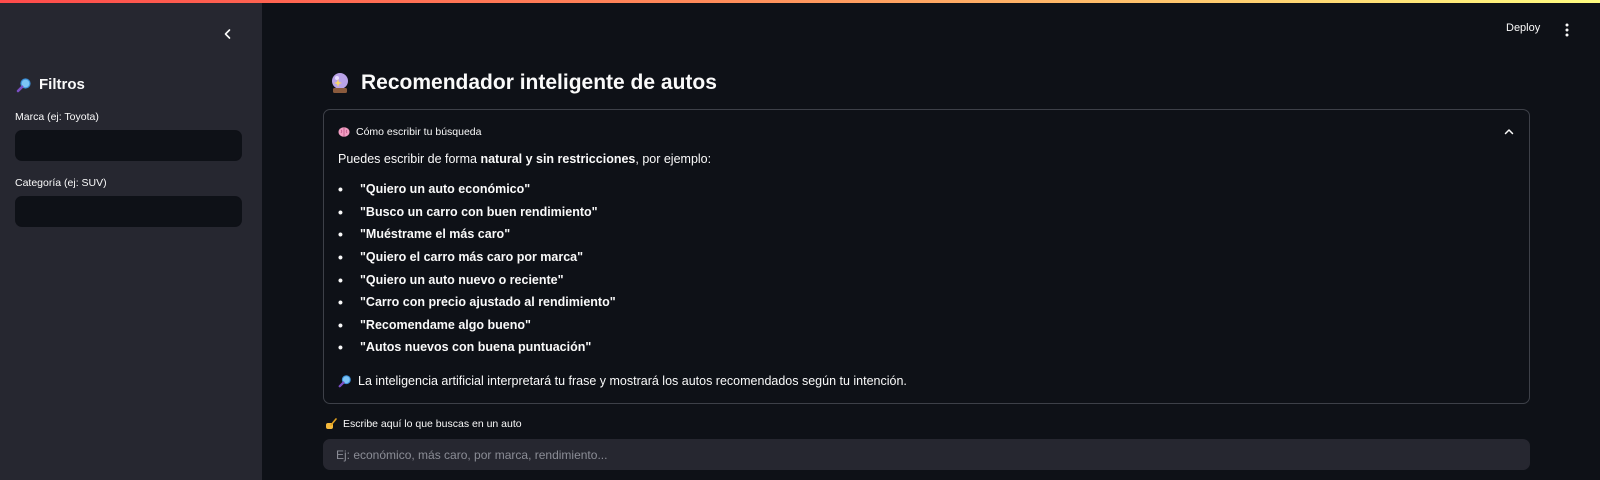 This screenshot has height=480, width=1600. What do you see at coordinates (340, 83) in the screenshot?
I see `crystal-ball-icon` at bounding box center [340, 83].